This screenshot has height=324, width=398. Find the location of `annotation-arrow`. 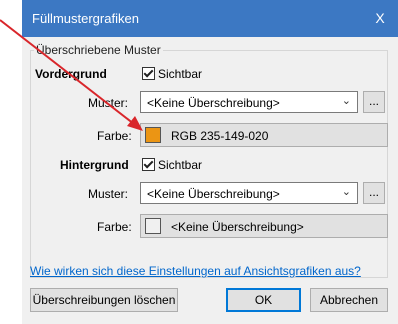

annotation-arrow is located at coordinates (71, 75).